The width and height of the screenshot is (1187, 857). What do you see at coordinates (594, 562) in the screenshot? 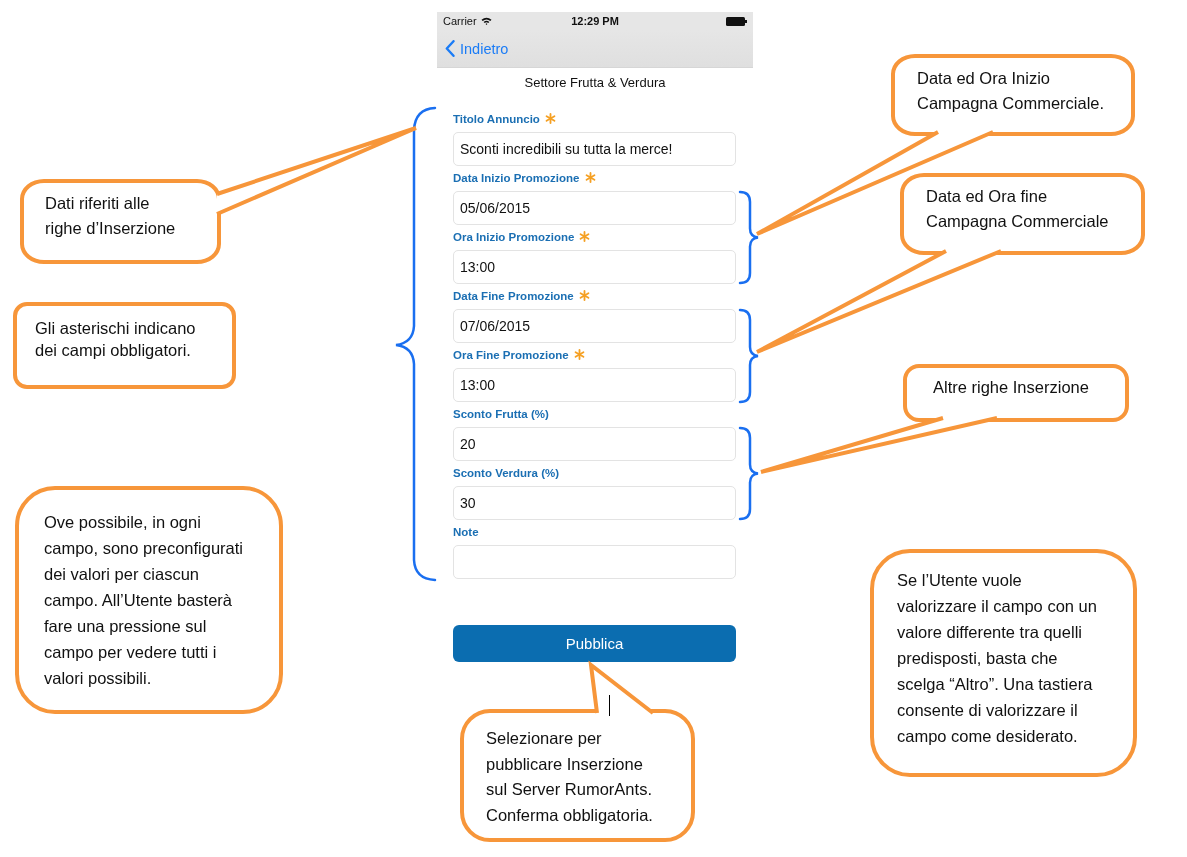
I see `text-field` at bounding box center [594, 562].